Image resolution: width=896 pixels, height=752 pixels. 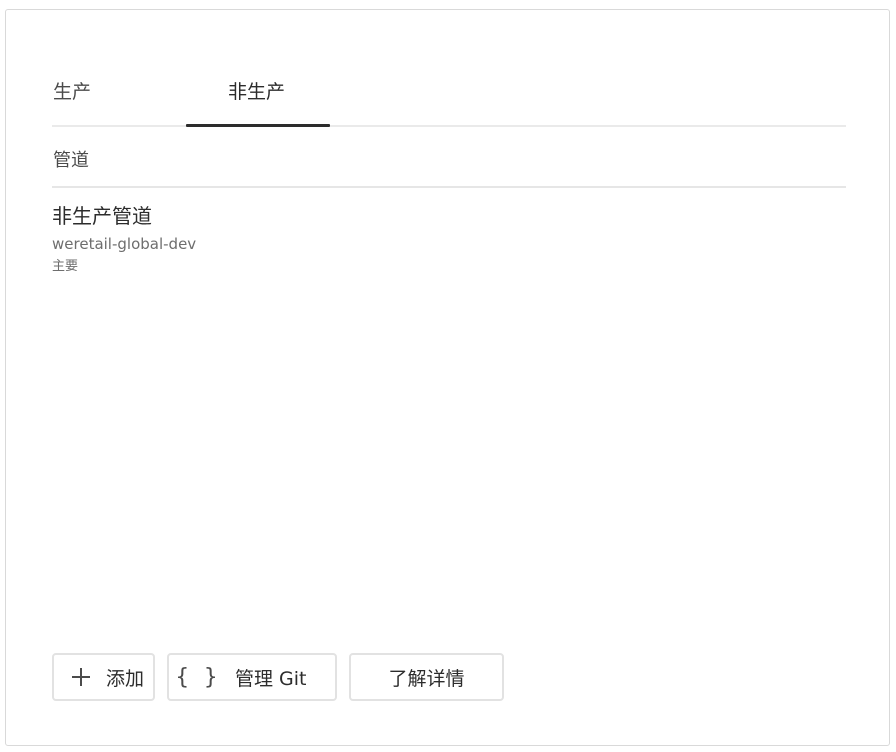 What do you see at coordinates (449, 168) in the screenshot?
I see `pipelines-section-header: 管道` at bounding box center [449, 168].